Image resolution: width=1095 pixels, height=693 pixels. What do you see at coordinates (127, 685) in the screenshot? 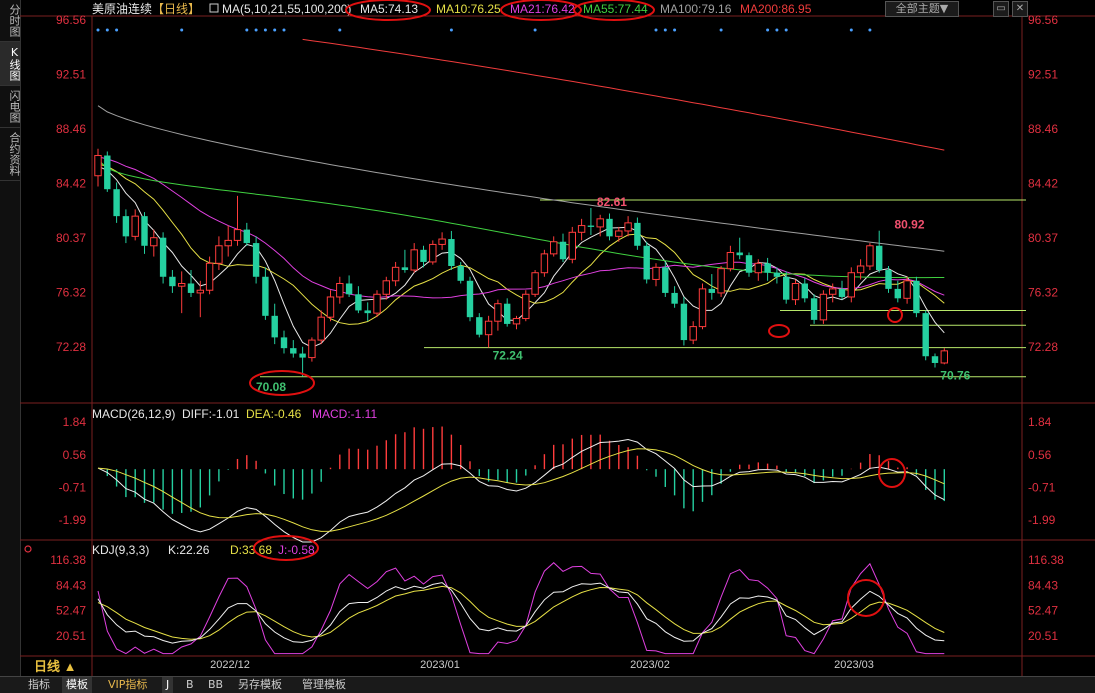
I see `tab-vip-indicators: VIP指标` at bounding box center [127, 685].